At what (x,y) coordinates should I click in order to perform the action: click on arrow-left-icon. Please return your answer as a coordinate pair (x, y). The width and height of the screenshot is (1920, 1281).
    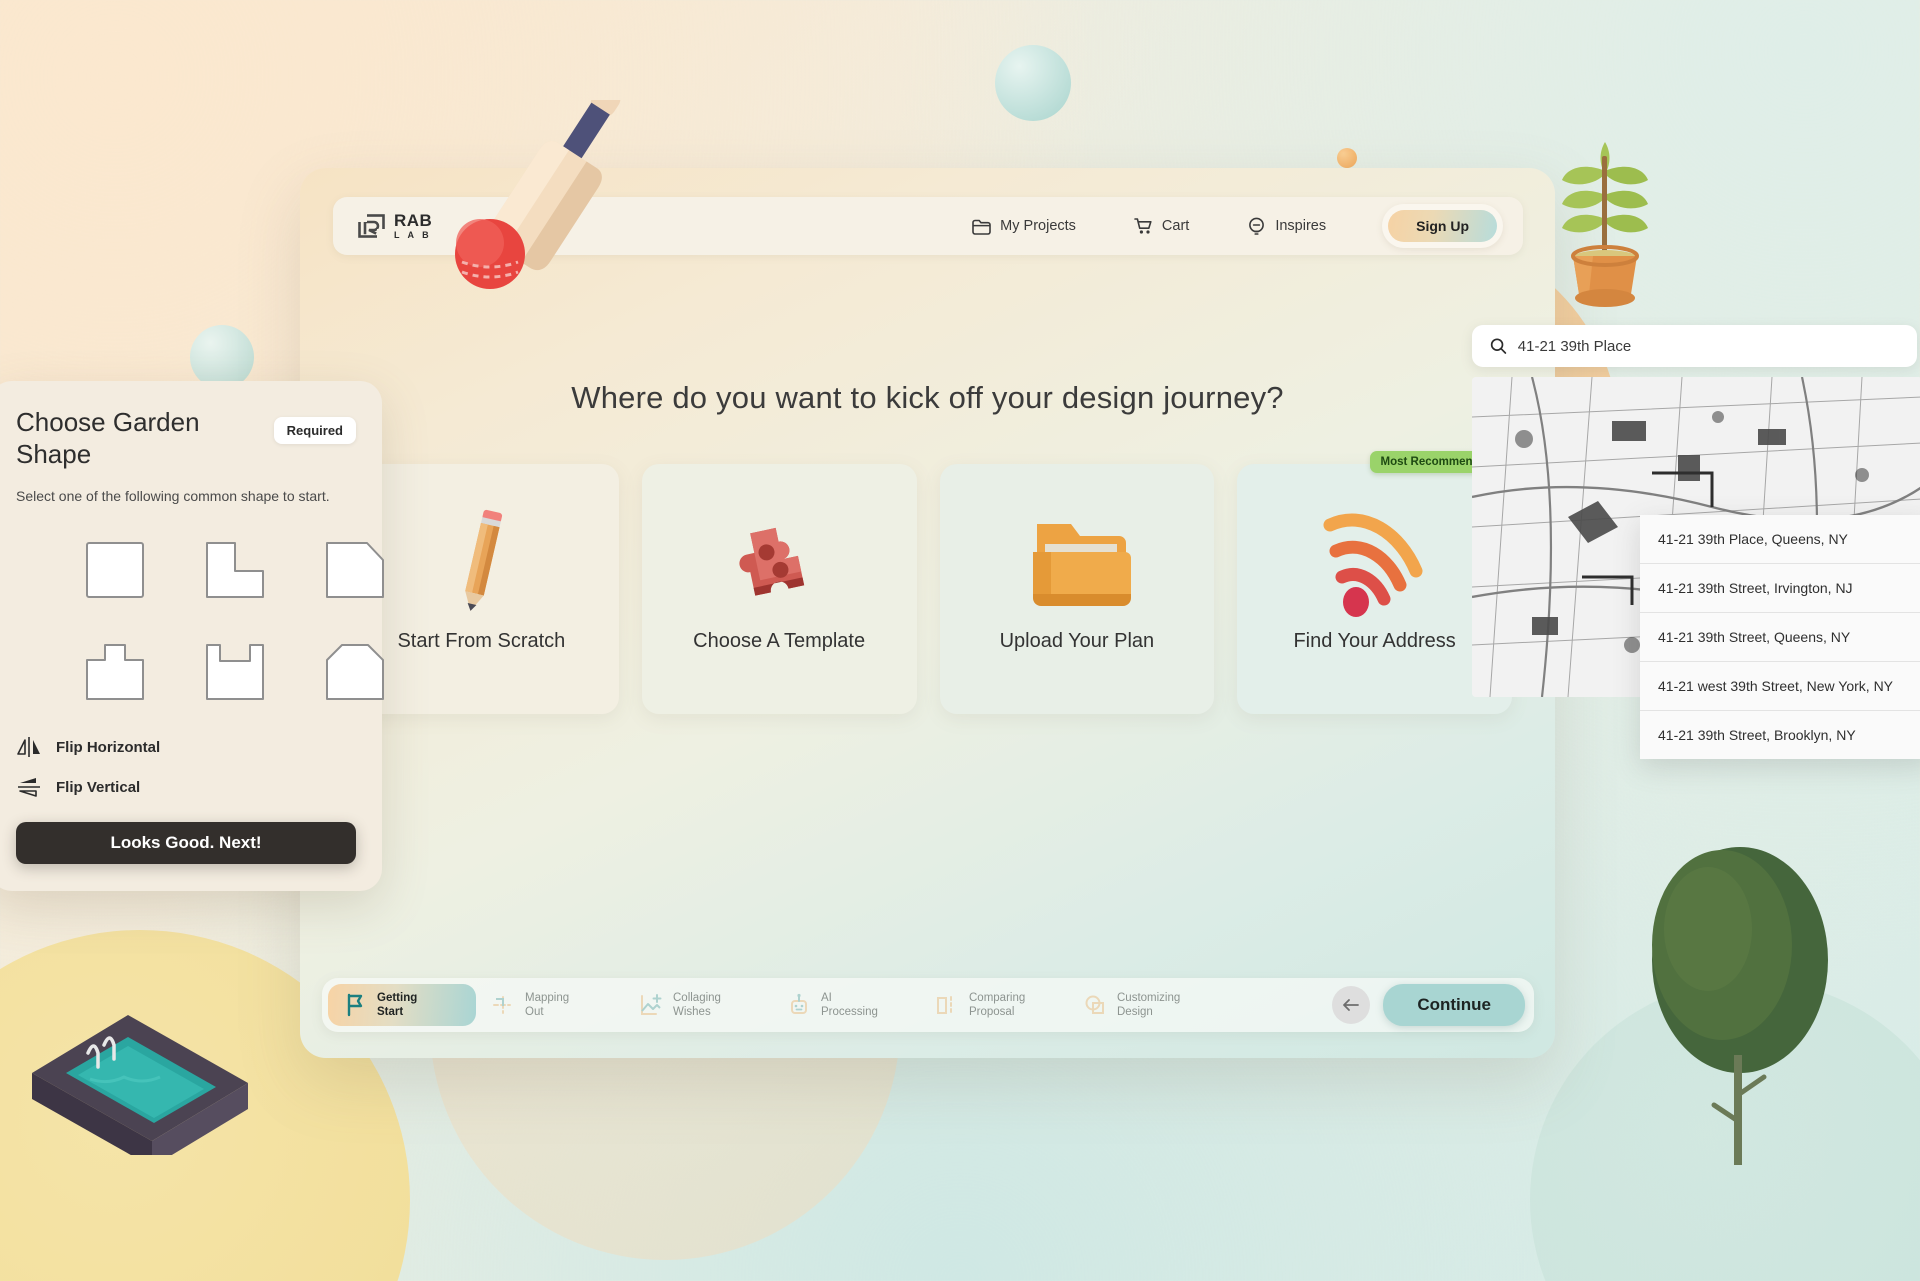
    Looking at the image, I should click on (1351, 1005).